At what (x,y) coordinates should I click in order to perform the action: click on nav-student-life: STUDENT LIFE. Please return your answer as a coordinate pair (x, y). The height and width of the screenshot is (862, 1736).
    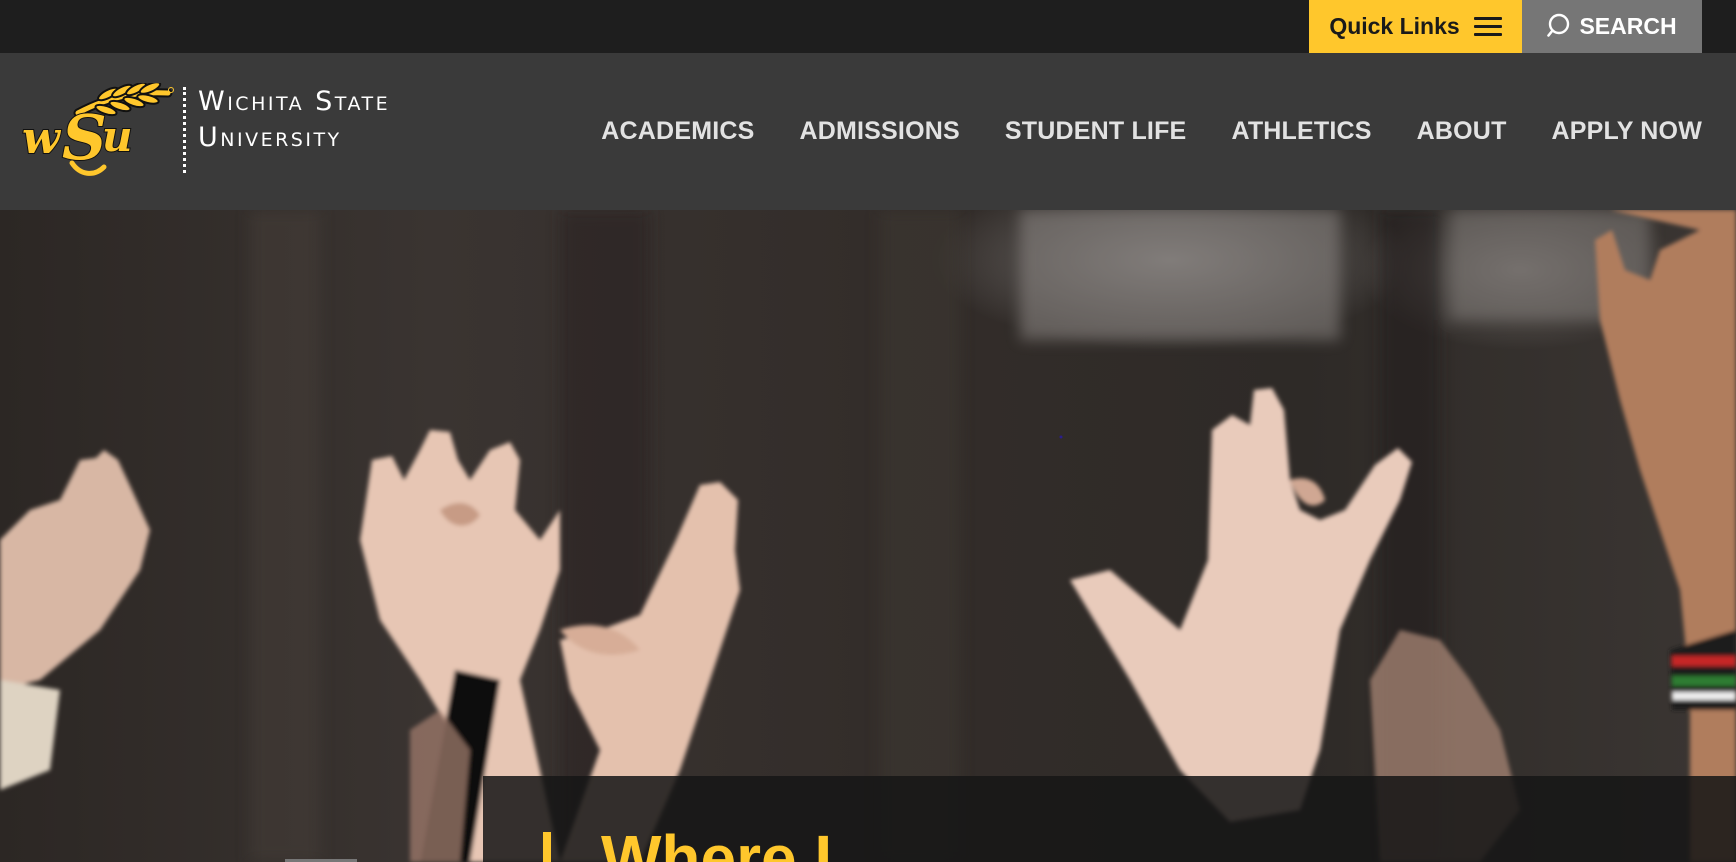
    Looking at the image, I should click on (1096, 131).